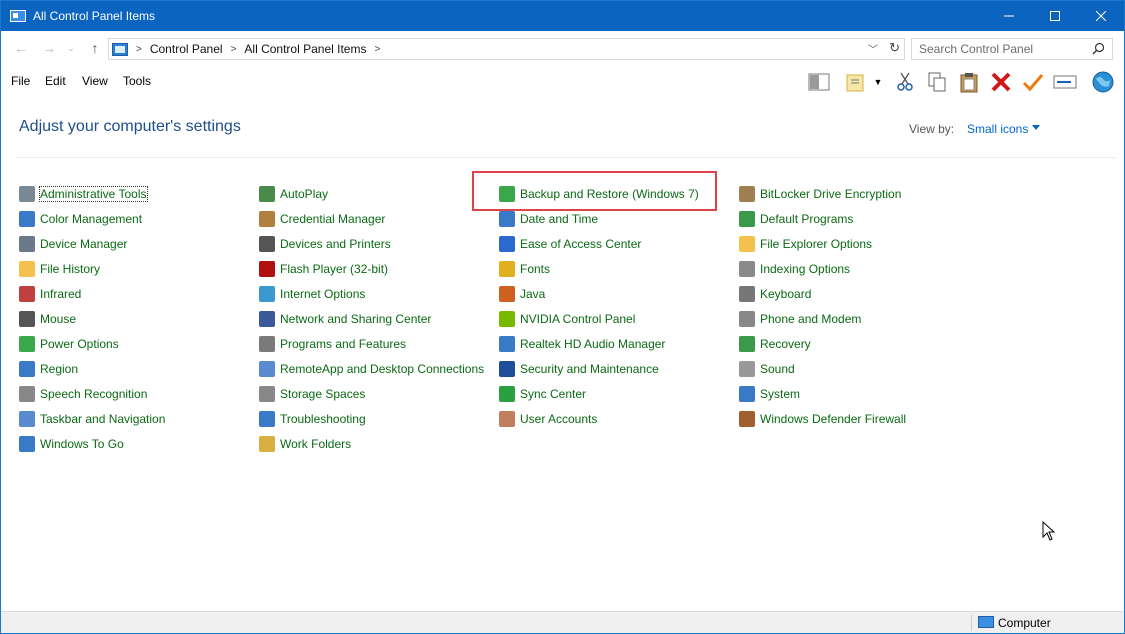  What do you see at coordinates (878, 82) in the screenshot?
I see `chevron-down-icon: ▼` at bounding box center [878, 82].